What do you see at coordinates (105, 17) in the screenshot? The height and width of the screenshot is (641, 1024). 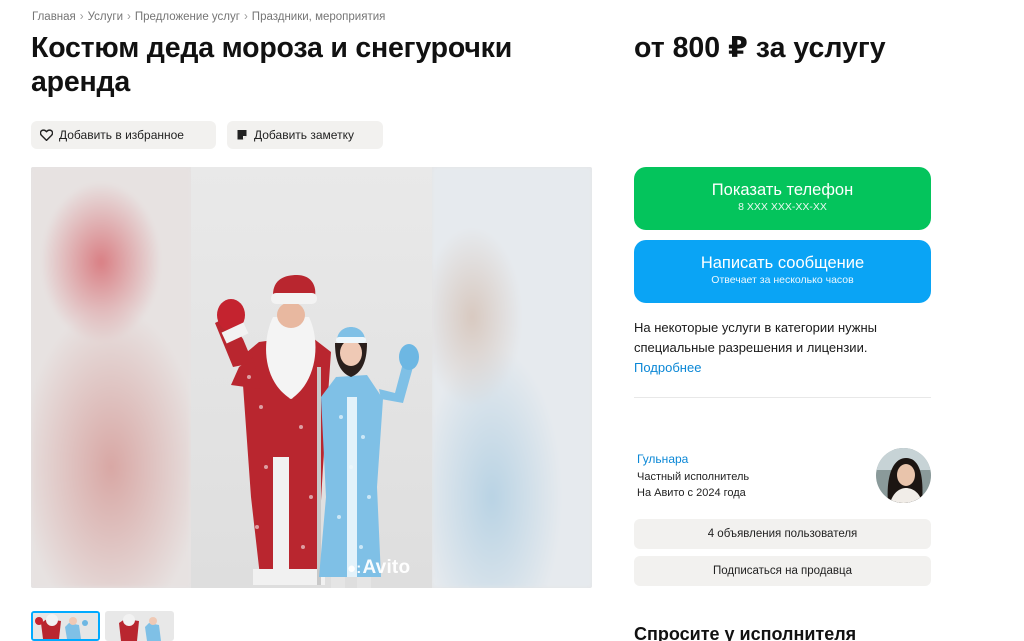 I see `breadcrumb-services: Услуги` at bounding box center [105, 17].